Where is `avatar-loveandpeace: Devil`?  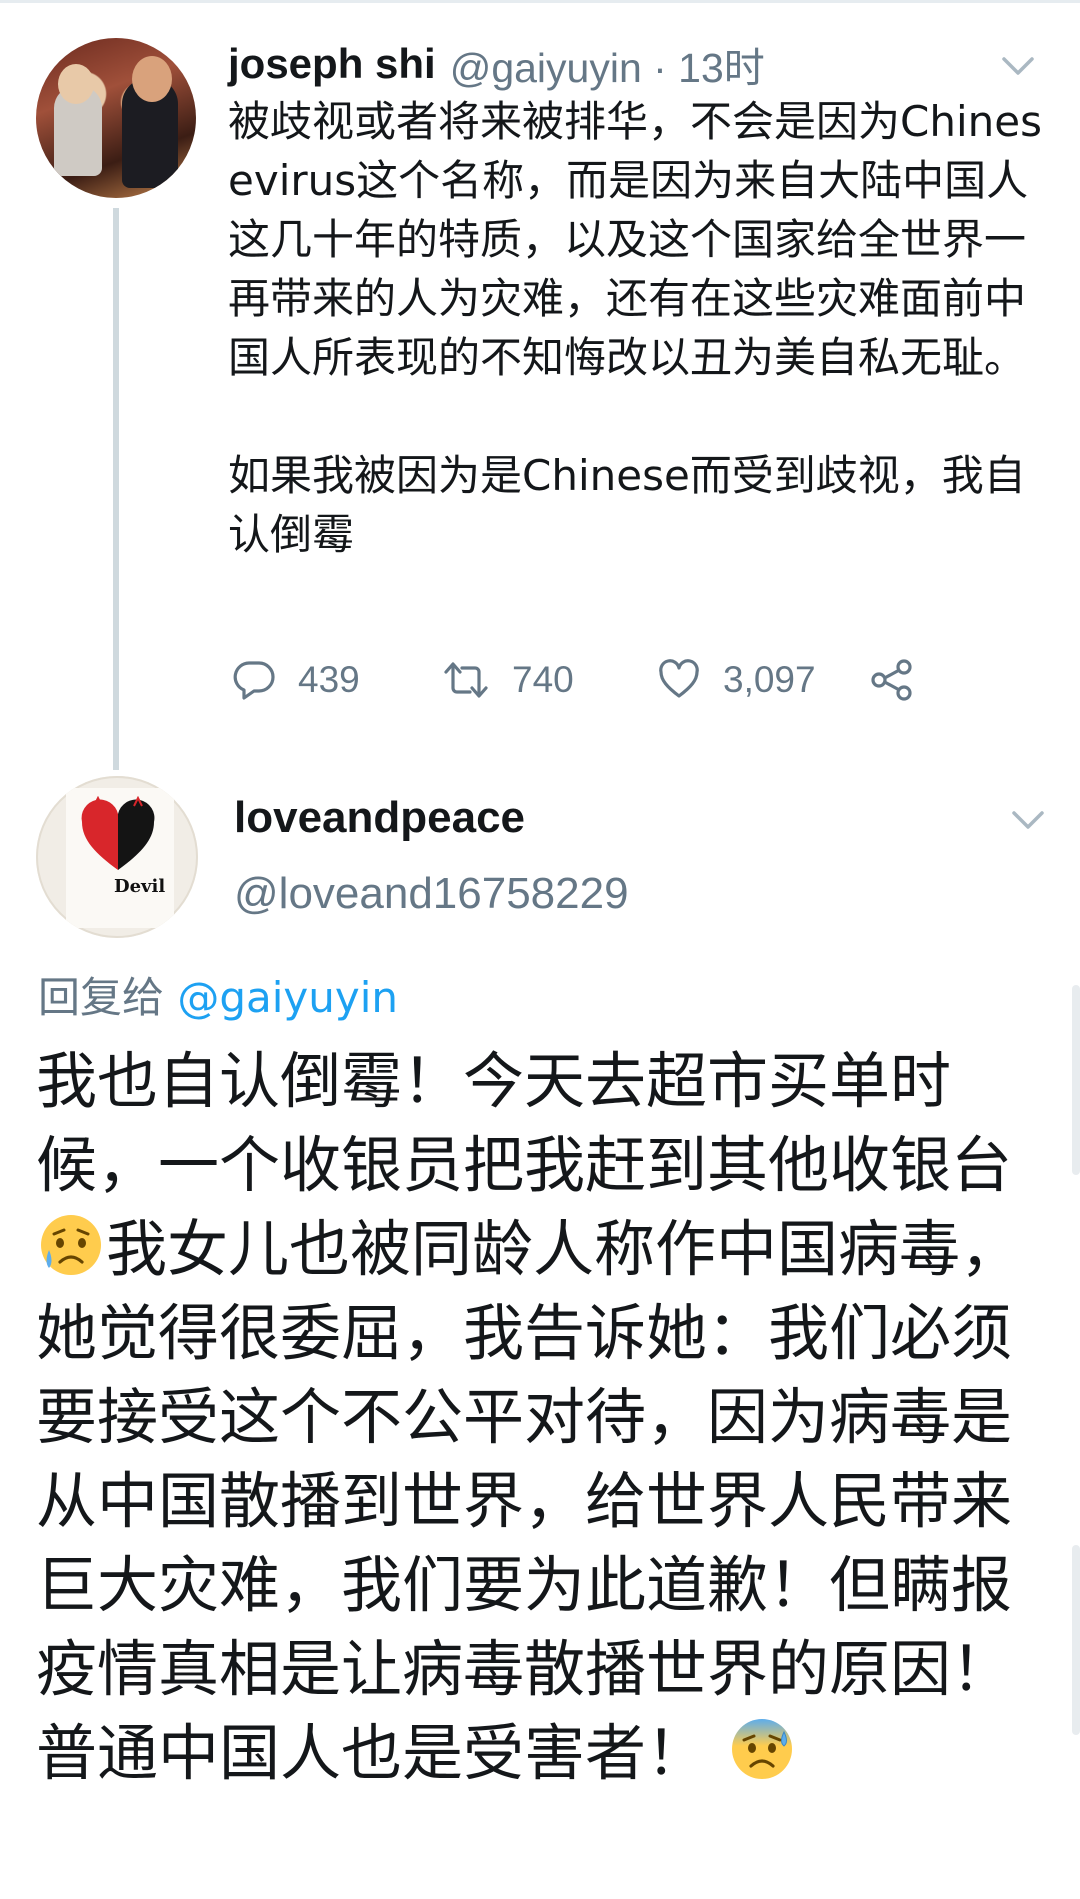 avatar-loveandpeace: Devil is located at coordinates (117, 857).